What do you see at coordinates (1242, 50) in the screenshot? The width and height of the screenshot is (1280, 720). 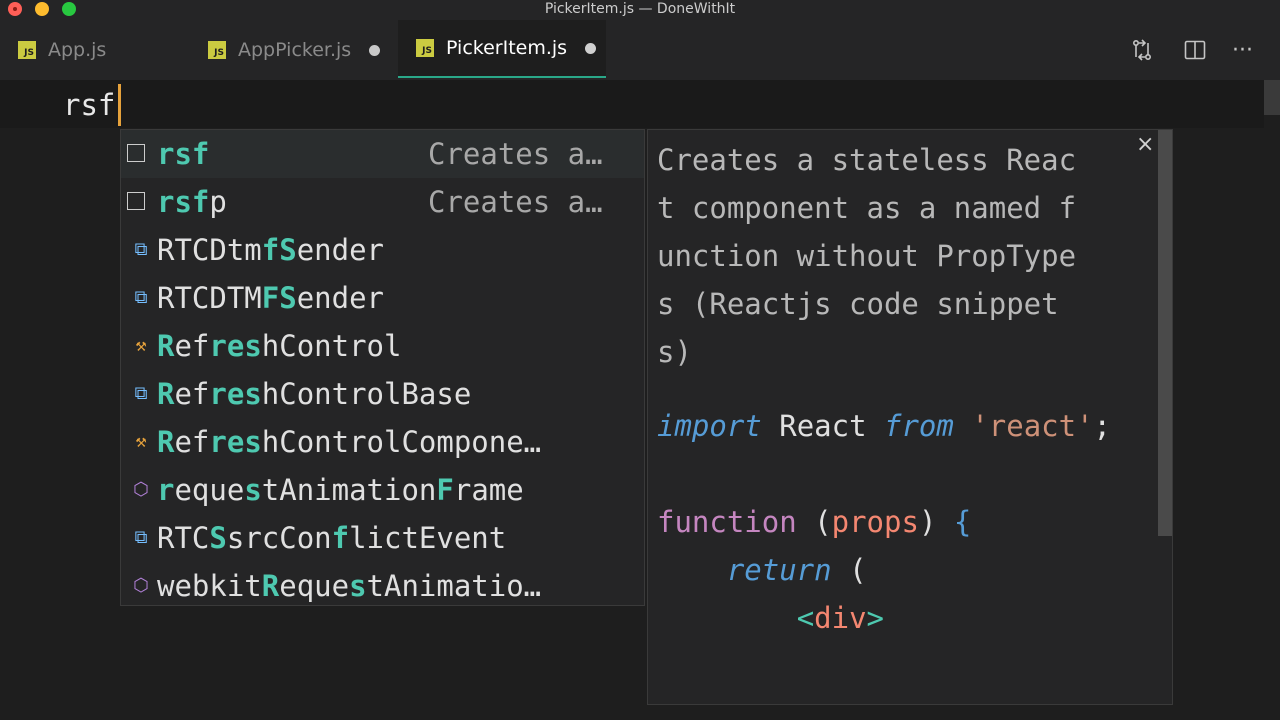 I see `more-actions-icon: ···` at bounding box center [1242, 50].